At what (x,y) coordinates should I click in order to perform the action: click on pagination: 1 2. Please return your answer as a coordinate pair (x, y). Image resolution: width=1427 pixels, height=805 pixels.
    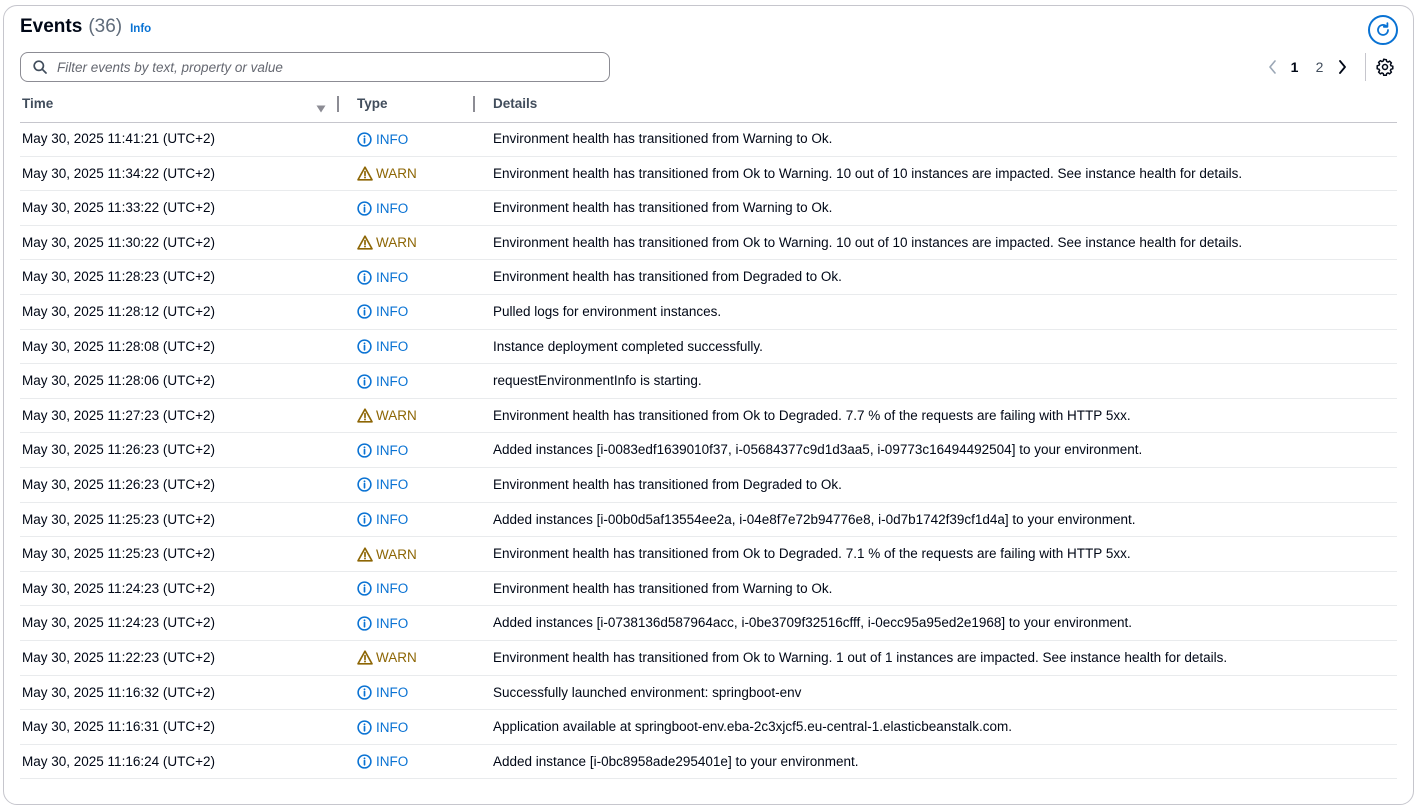
    Looking at the image, I should click on (1307, 67).